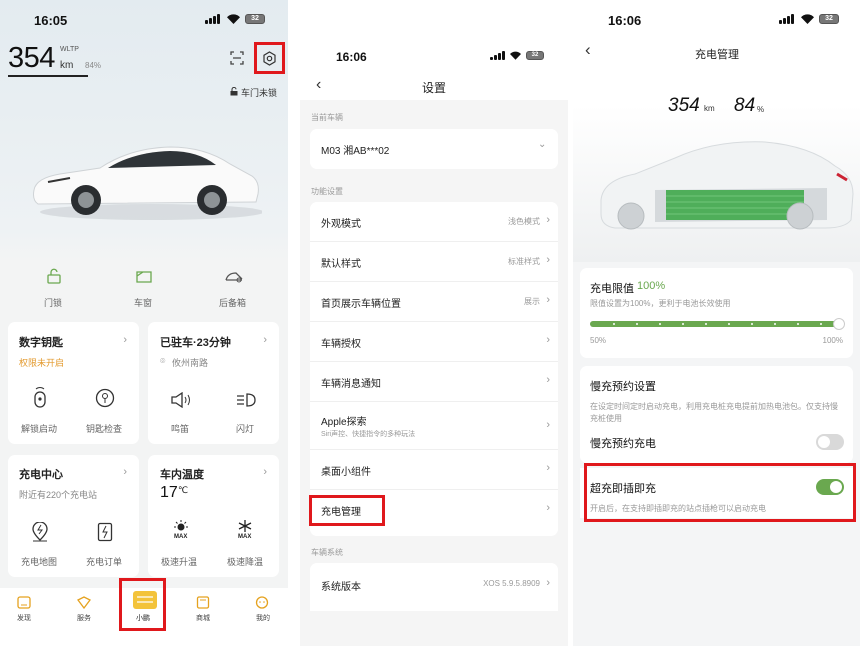 The image size is (860, 646). What do you see at coordinates (237, 58) in the screenshot?
I see `scan-icon` at bounding box center [237, 58].